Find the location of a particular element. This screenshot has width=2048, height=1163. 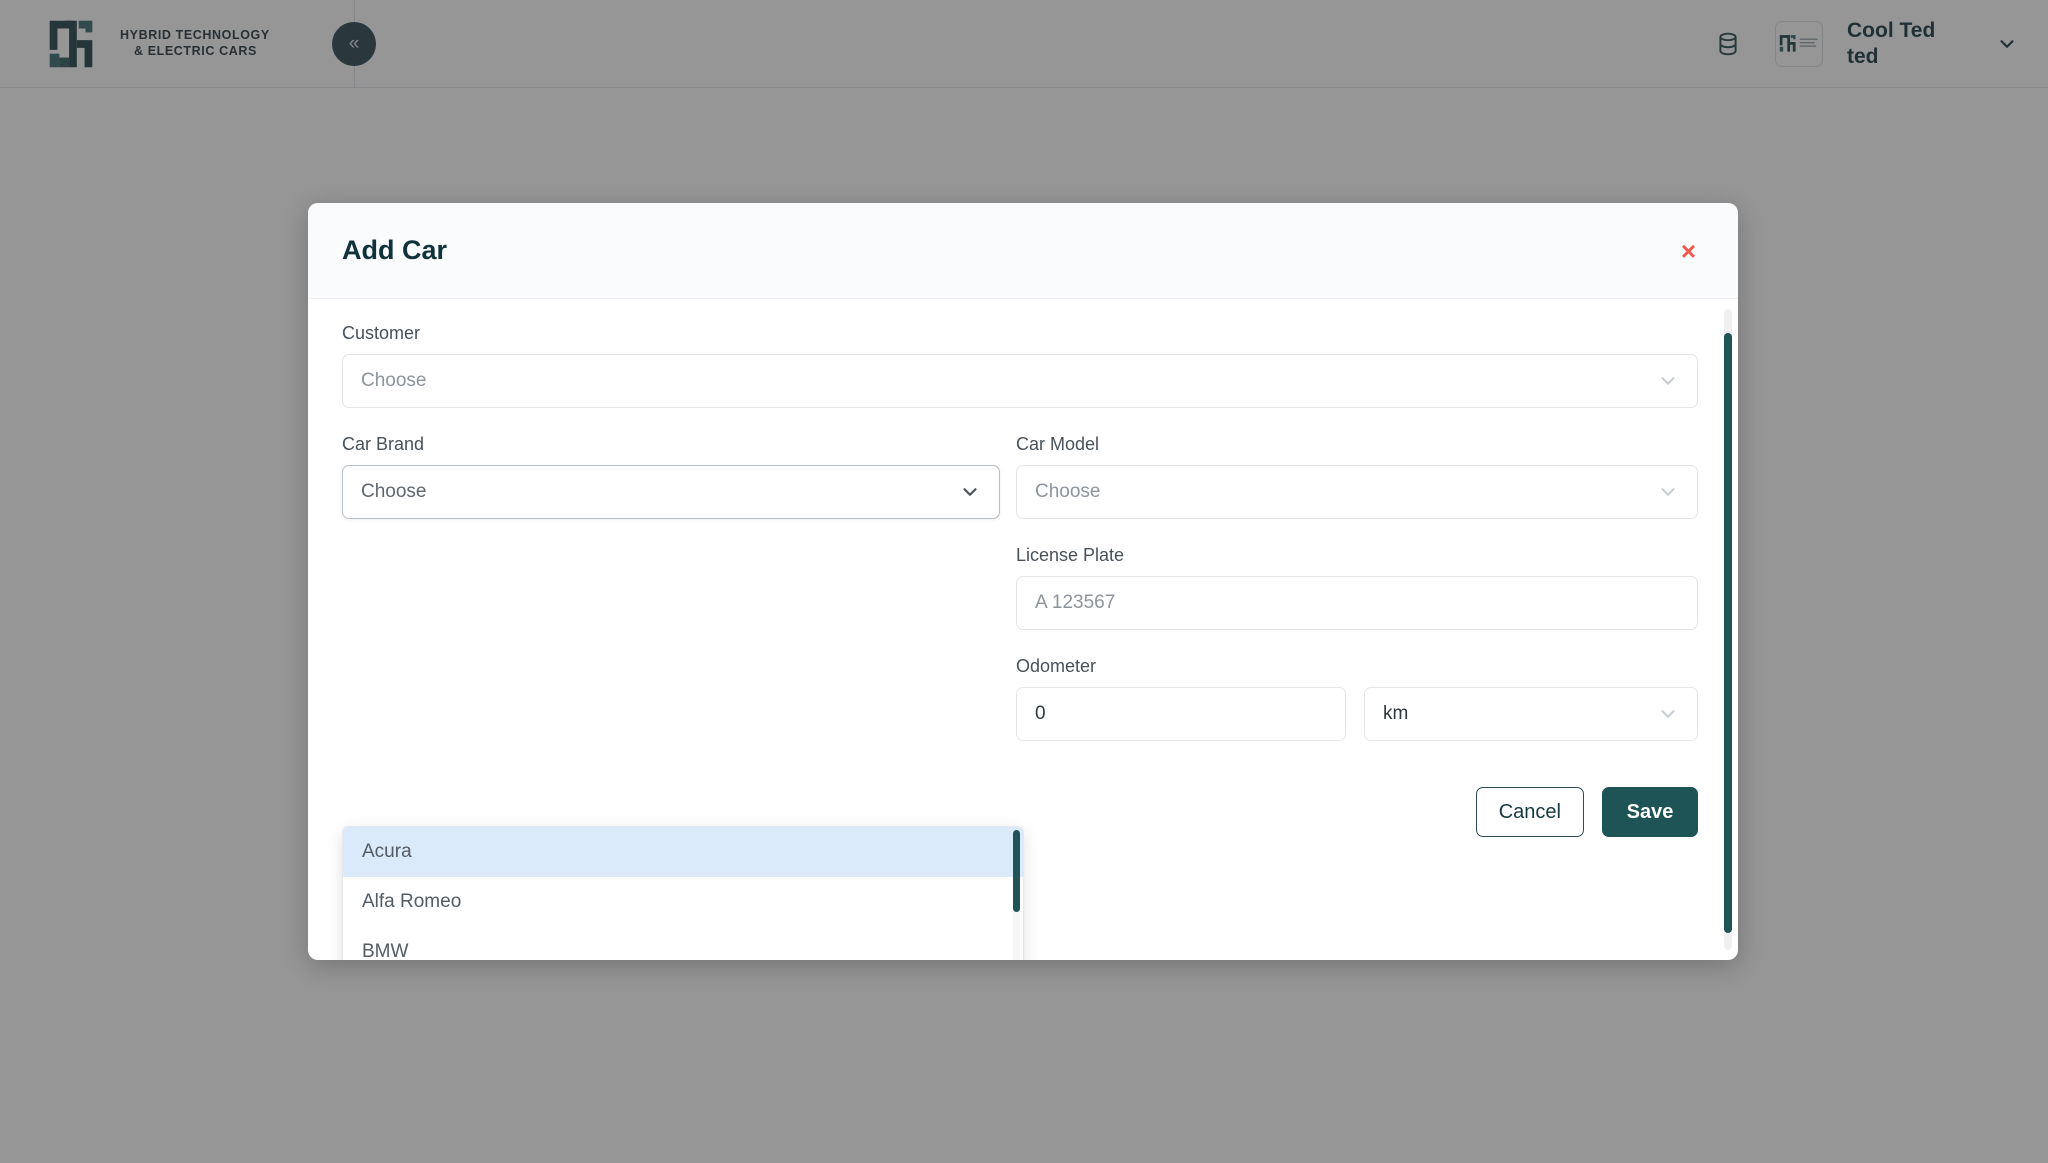

car-brand-option: BMW is located at coordinates (683, 943).